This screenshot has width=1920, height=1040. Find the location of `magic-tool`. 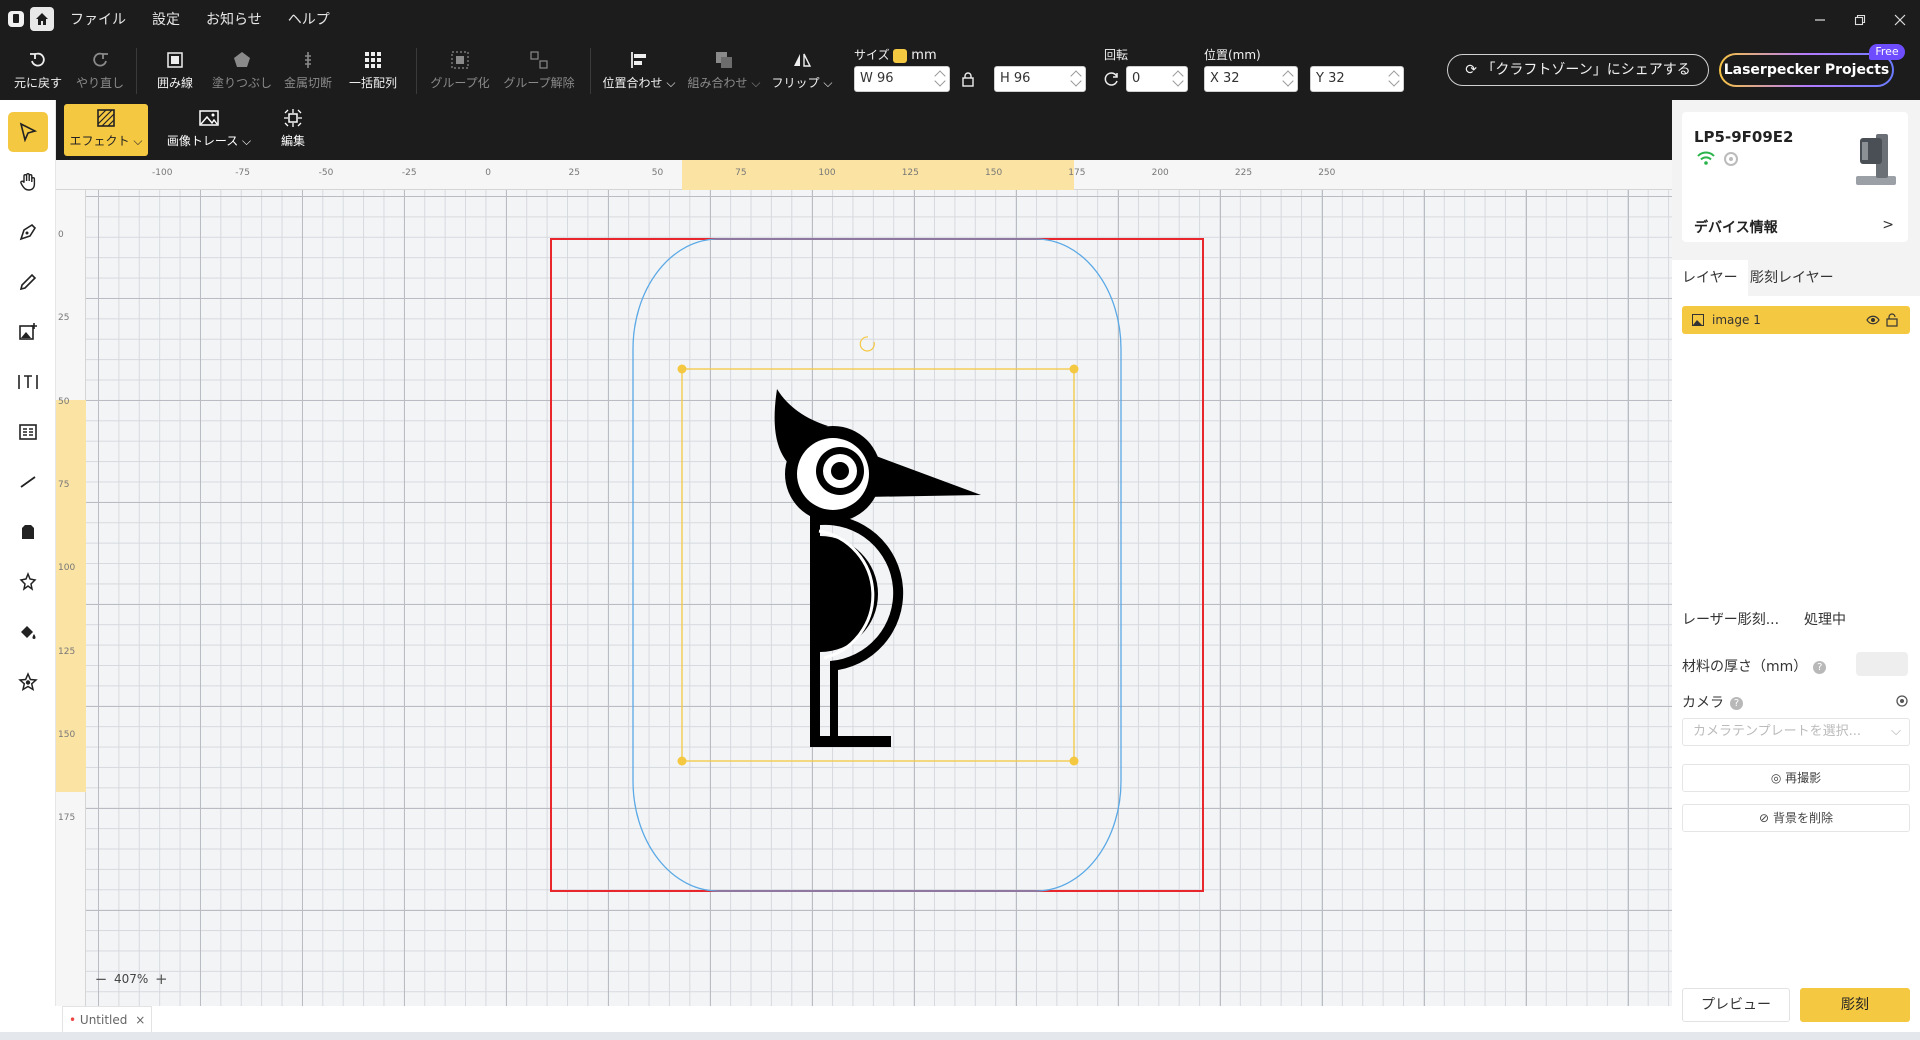

magic-tool is located at coordinates (28, 582).